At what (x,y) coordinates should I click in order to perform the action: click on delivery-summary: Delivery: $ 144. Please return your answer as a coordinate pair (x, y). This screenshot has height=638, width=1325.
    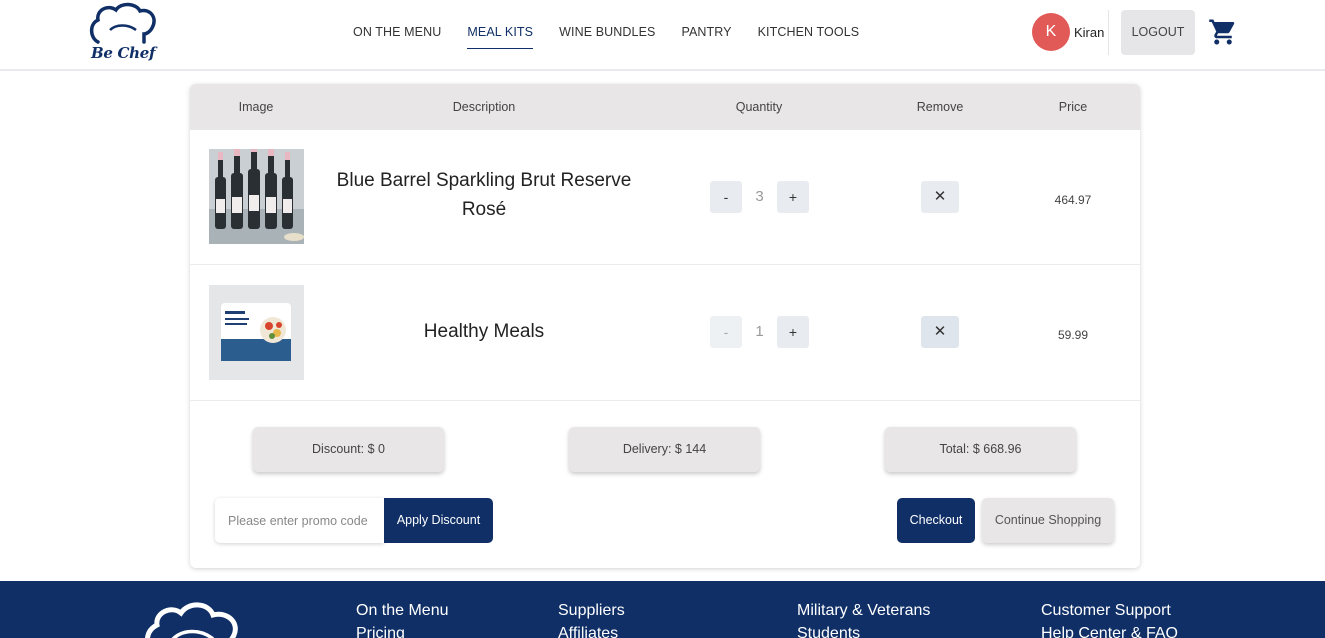
    Looking at the image, I should click on (664, 449).